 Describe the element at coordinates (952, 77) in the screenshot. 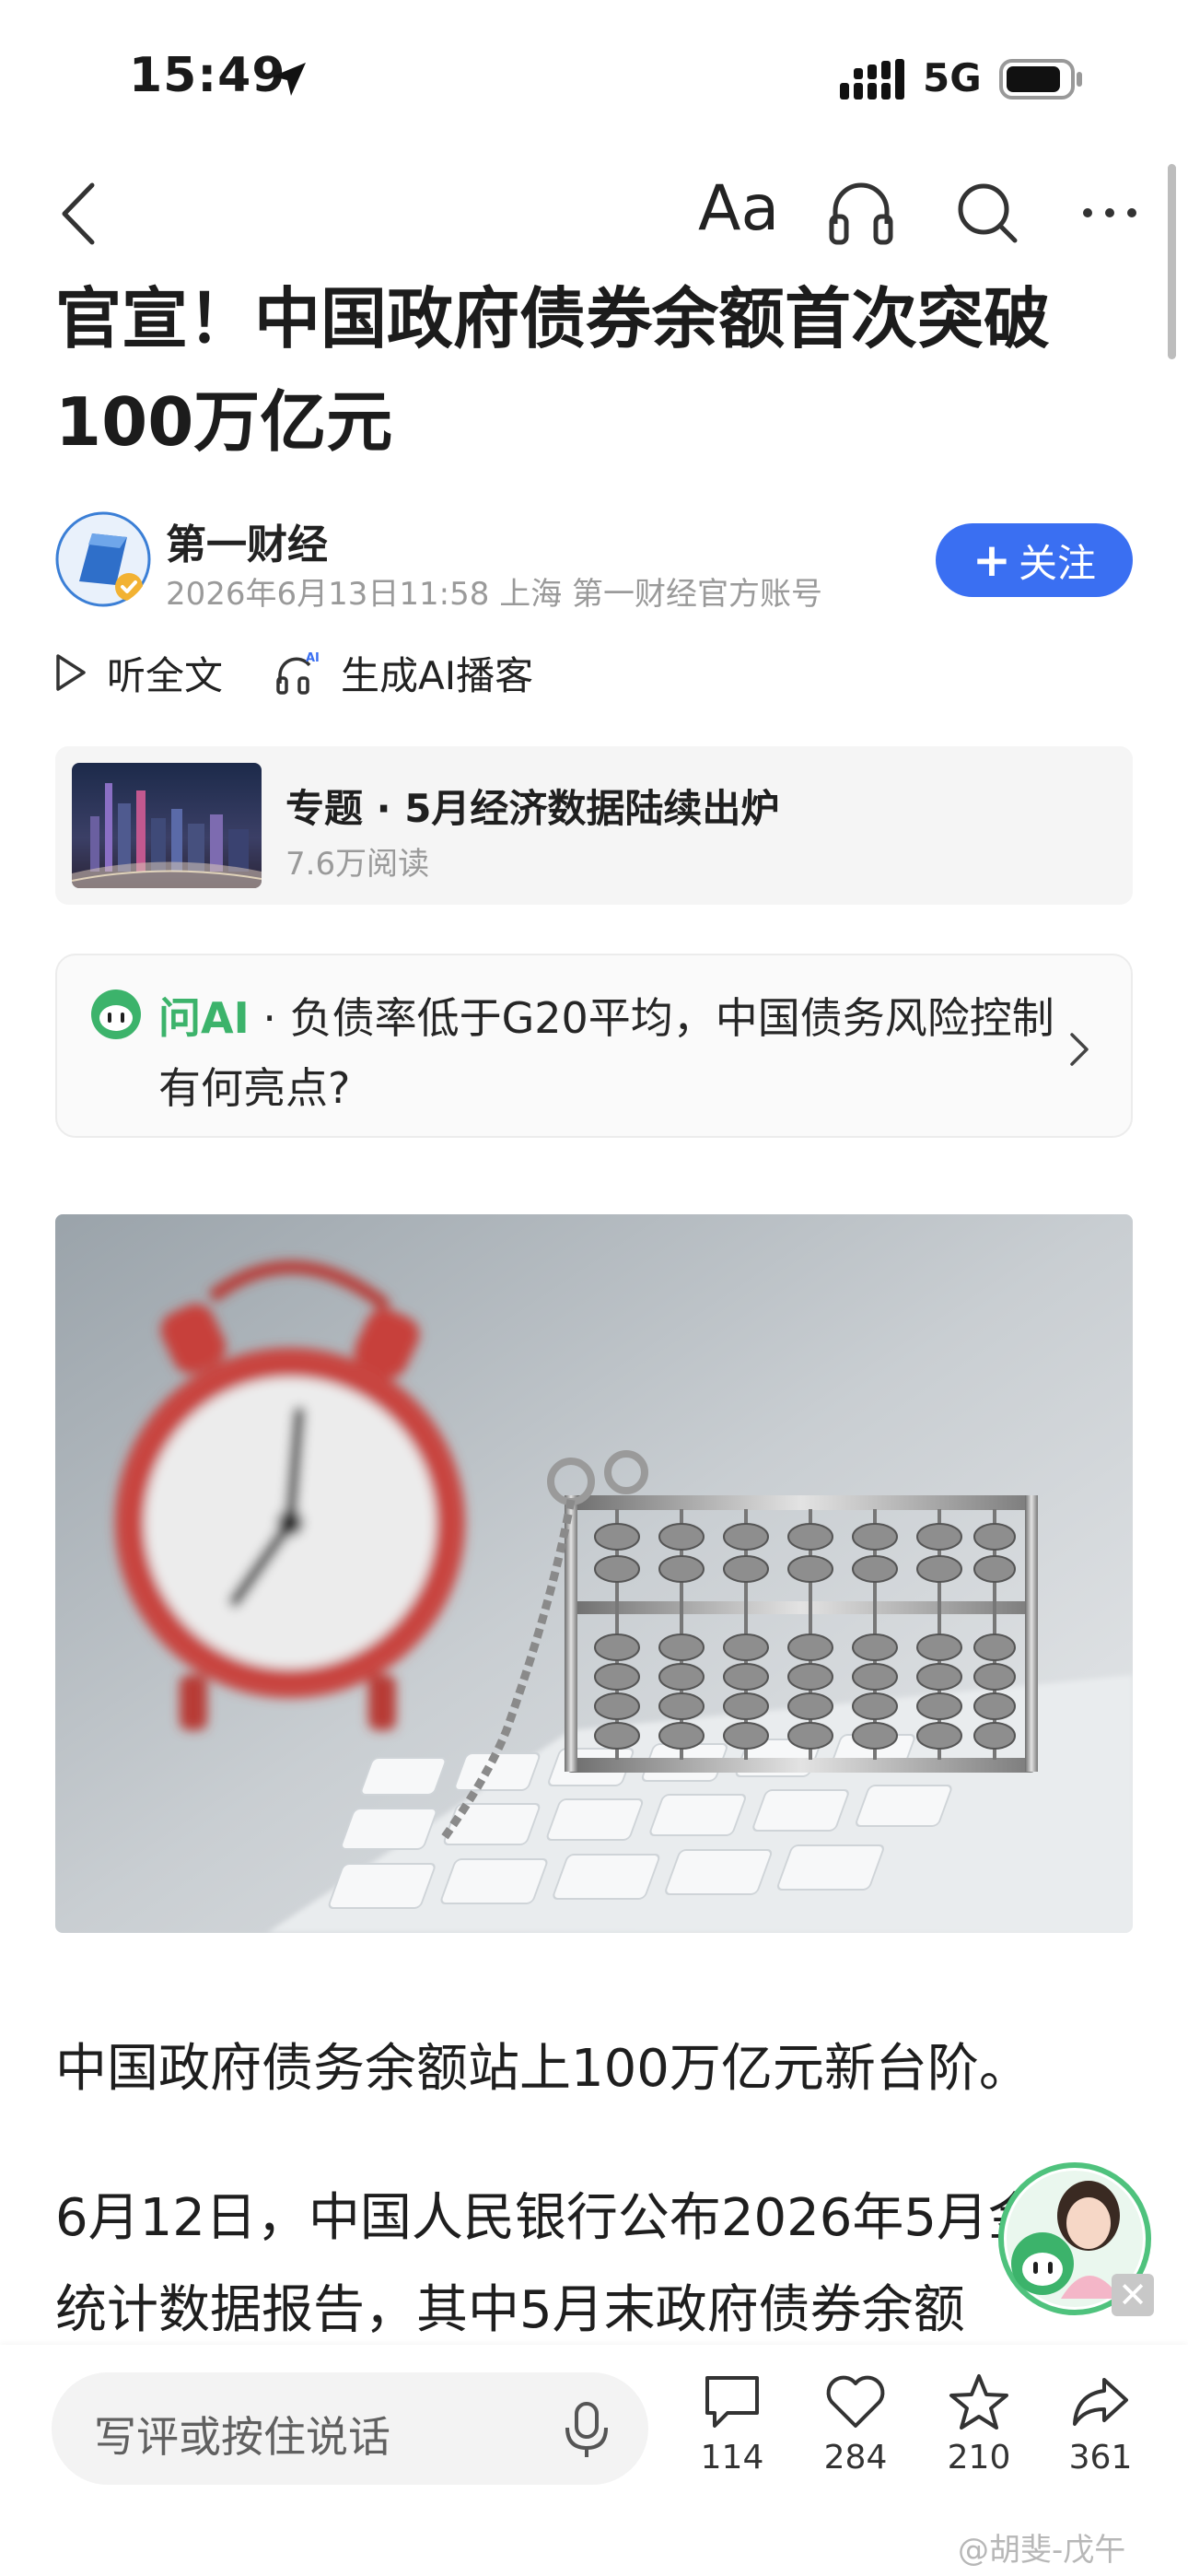

I see `network-type: 5G` at that location.